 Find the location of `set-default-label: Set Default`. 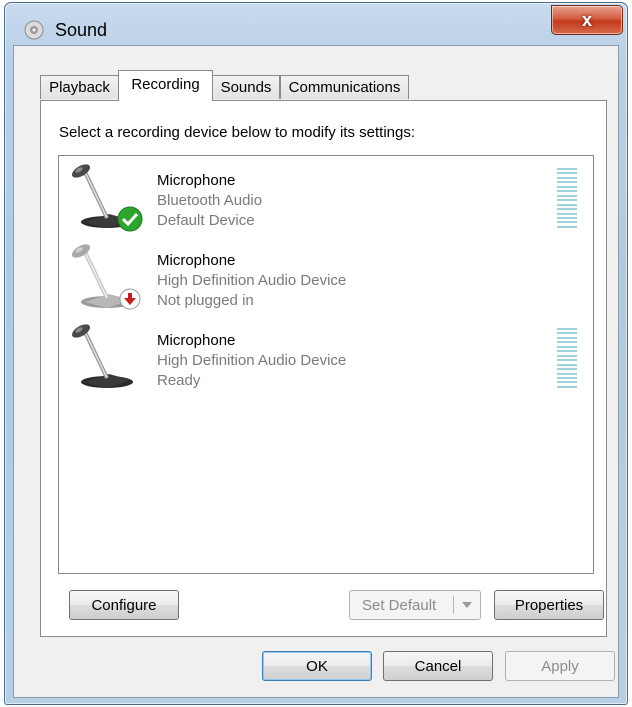

set-default-label: Set Default is located at coordinates (399, 605).